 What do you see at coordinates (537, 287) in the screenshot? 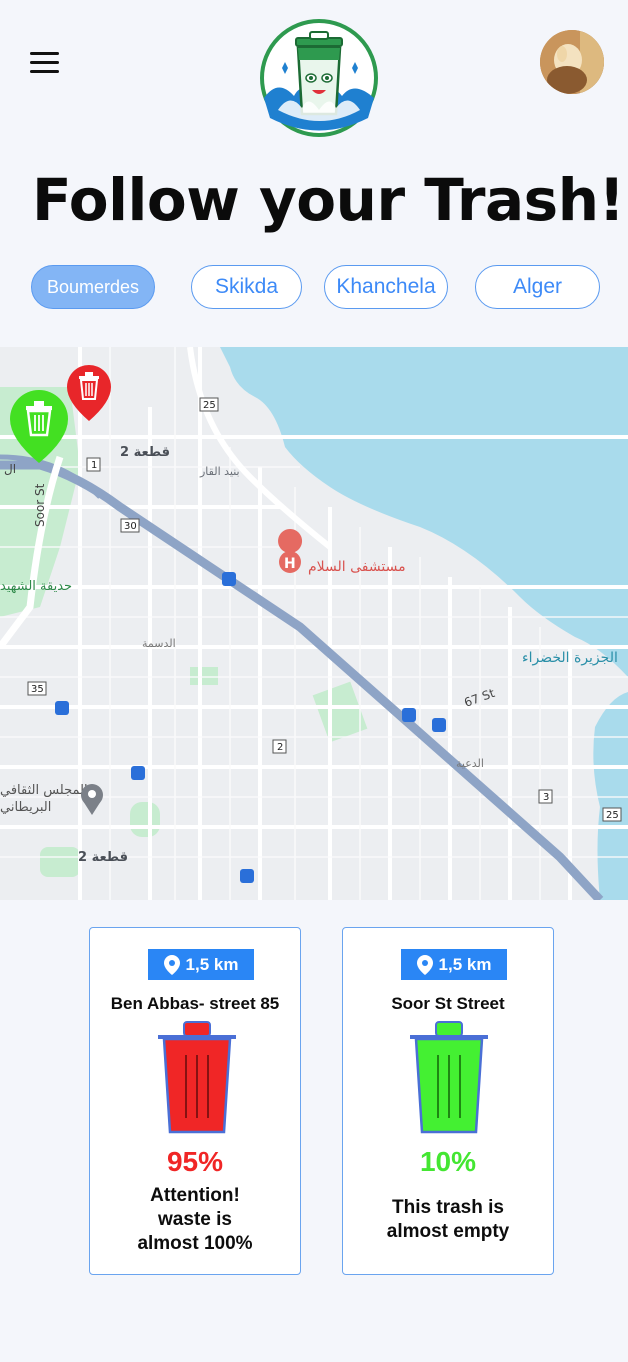
I see `city-chip-alger: Alger` at bounding box center [537, 287].